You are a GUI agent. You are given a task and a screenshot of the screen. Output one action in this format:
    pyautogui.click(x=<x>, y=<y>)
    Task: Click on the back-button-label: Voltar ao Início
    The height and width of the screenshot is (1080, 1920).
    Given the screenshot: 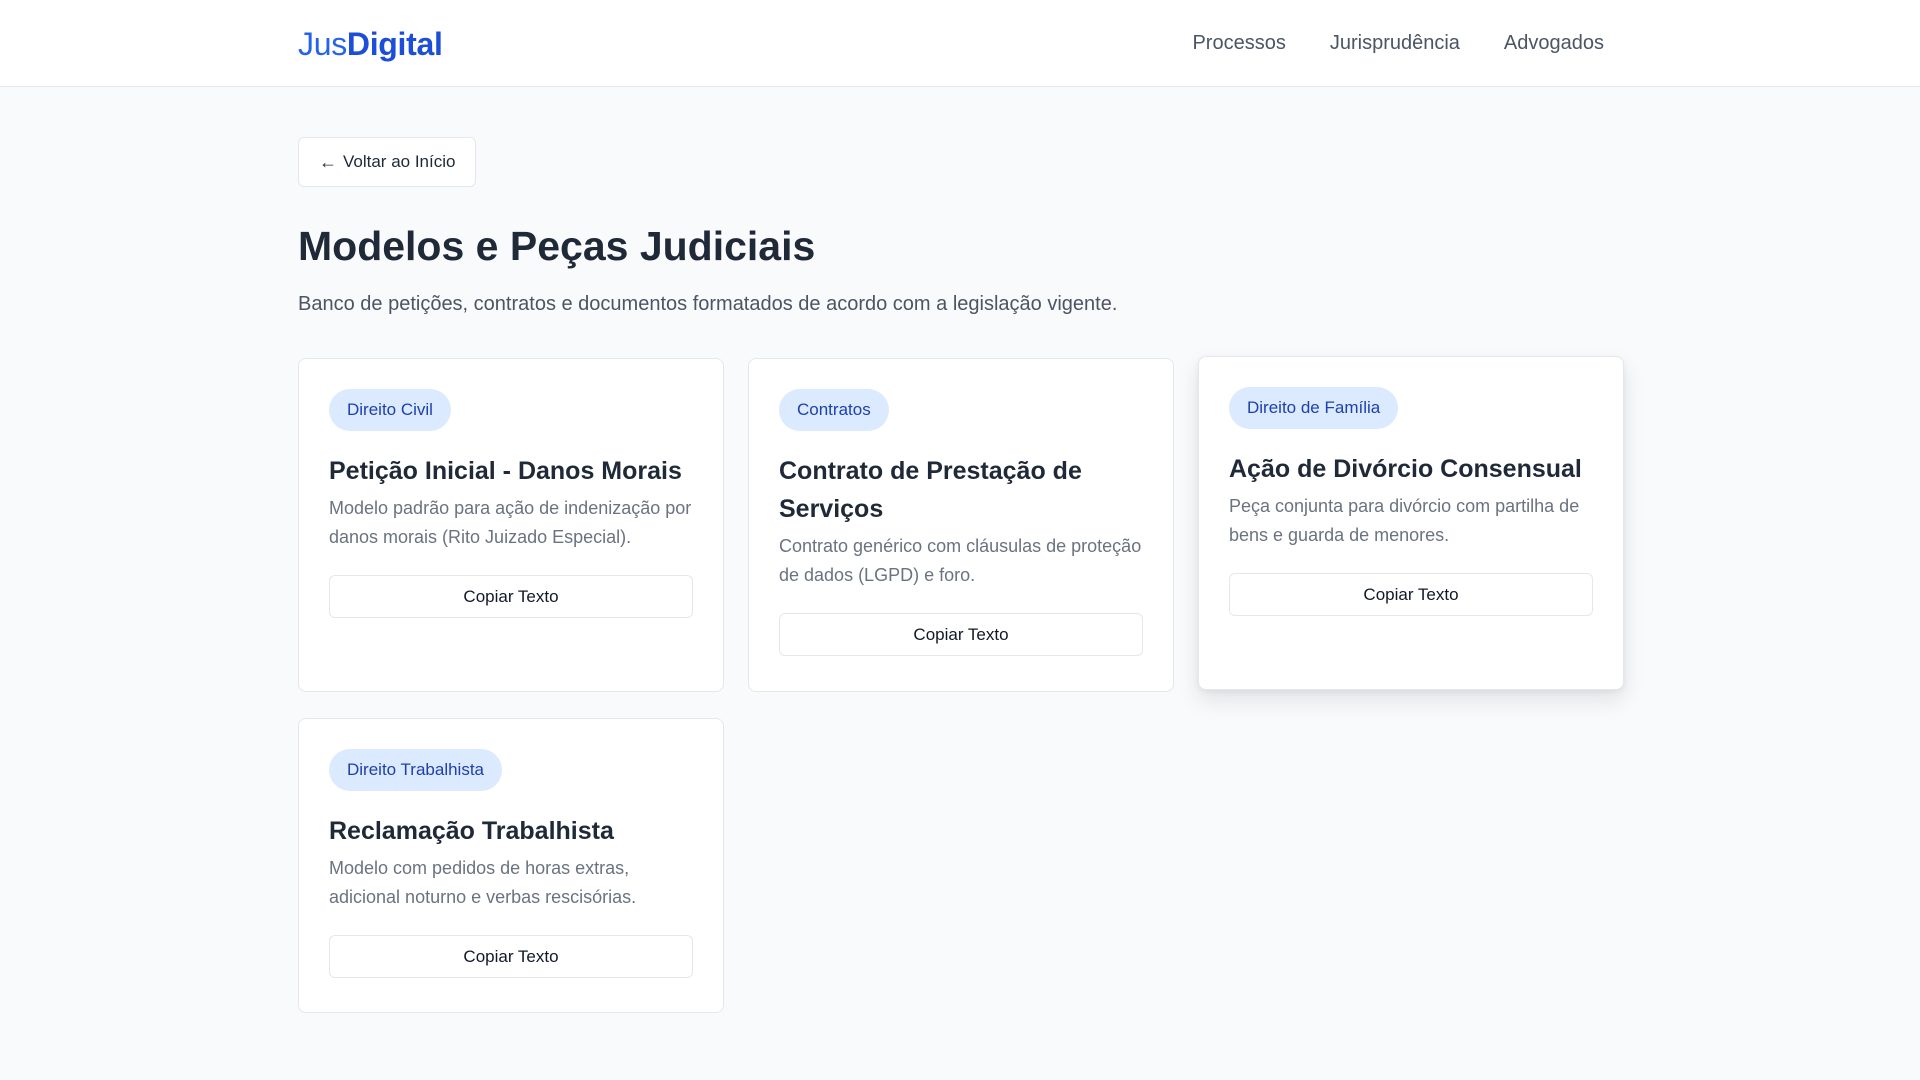 What is the action you would take?
    pyautogui.click(x=399, y=161)
    